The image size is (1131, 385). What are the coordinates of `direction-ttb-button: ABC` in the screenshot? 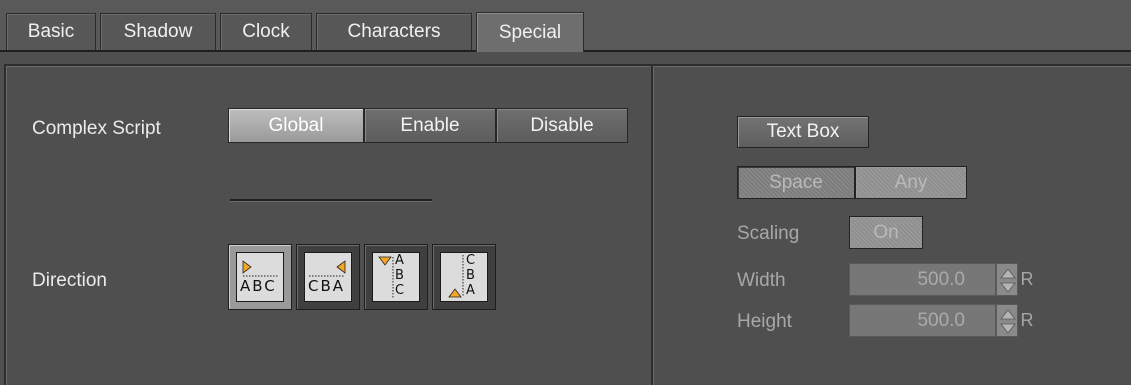 It's located at (396, 277).